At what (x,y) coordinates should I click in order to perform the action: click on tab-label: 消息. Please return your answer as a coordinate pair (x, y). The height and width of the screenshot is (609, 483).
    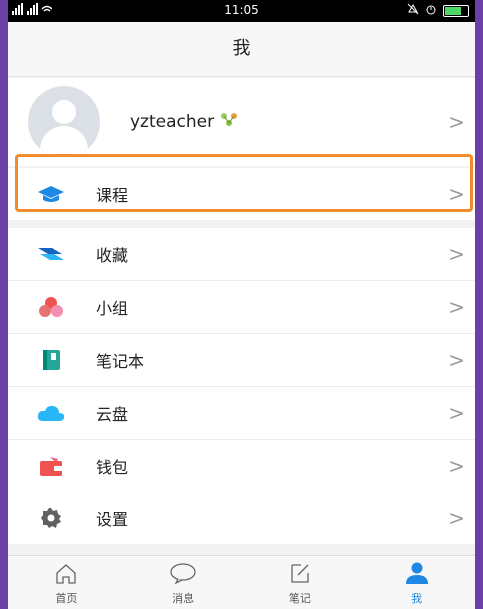
    Looking at the image, I should click on (183, 598).